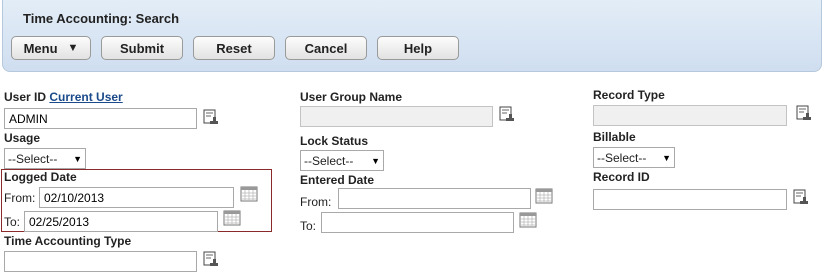 Image resolution: width=824 pixels, height=276 pixels. I want to click on logged-date-from-field, so click(136, 197).